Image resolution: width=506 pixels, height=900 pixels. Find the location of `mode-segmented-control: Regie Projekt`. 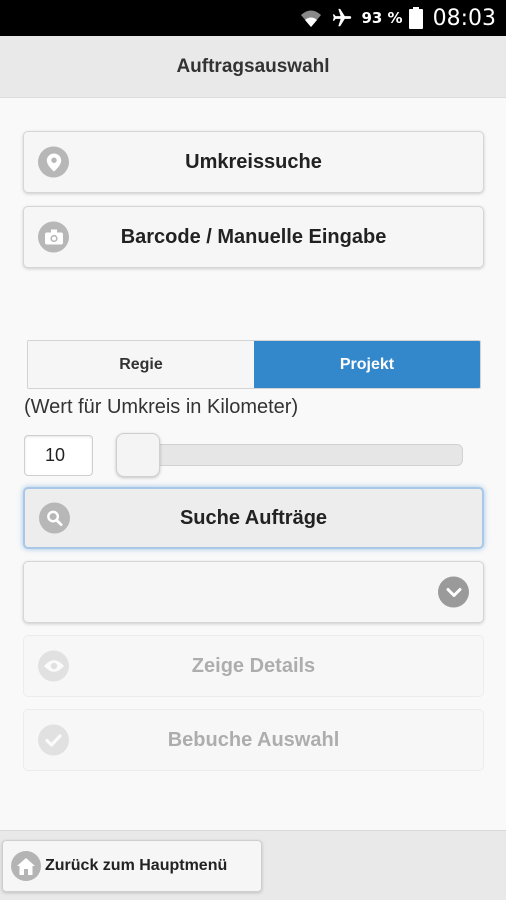

mode-segmented-control: Regie Projekt is located at coordinates (254, 364).